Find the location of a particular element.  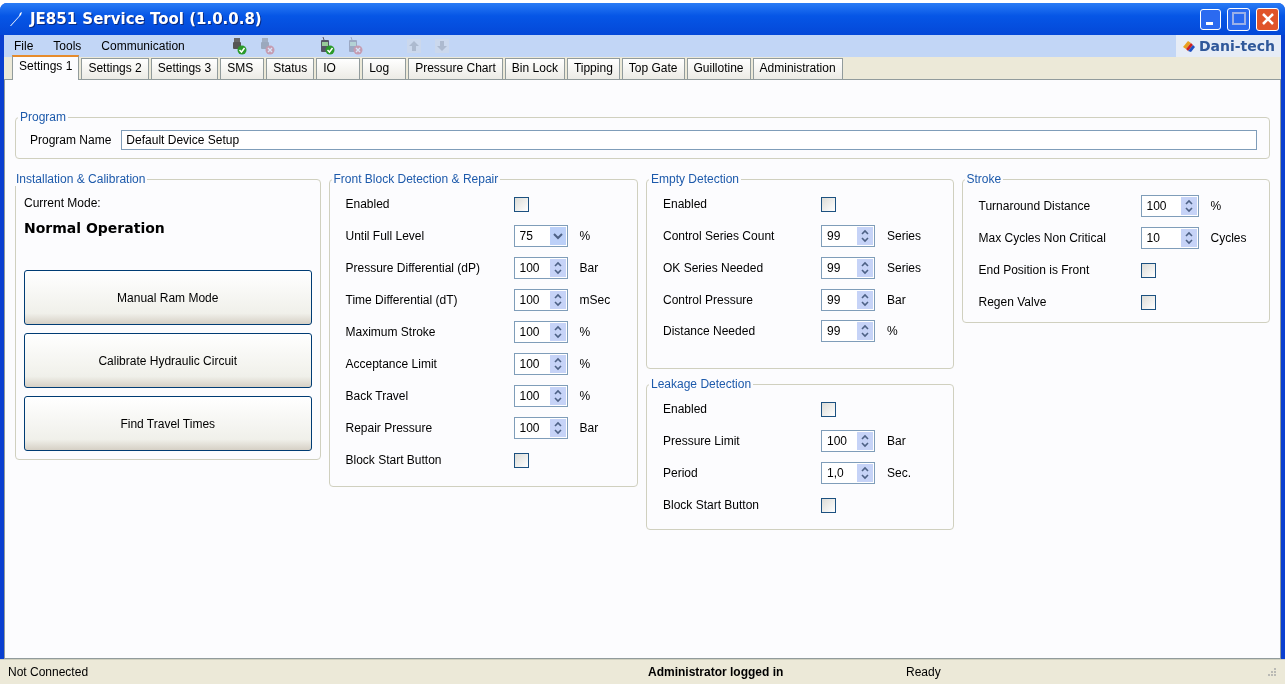

tab: Guillotine is located at coordinates (718, 68).